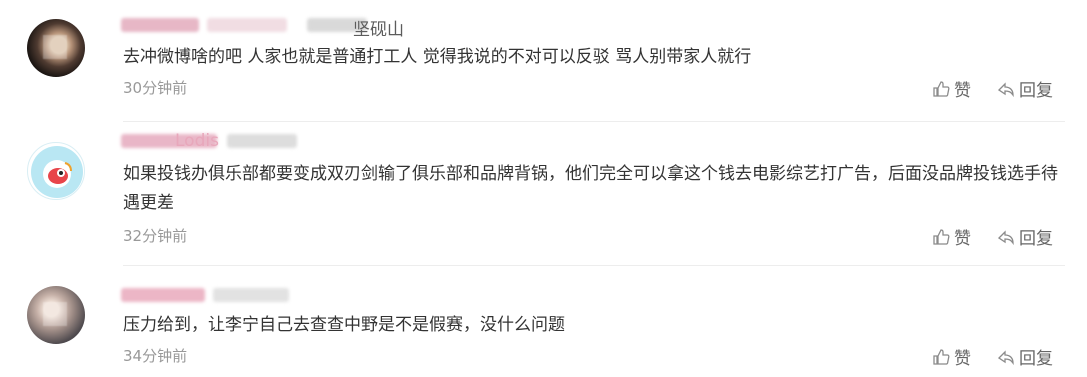 This screenshot has height=377, width=1087. What do you see at coordinates (241, 141) in the screenshot?
I see `username-row: Lodis` at bounding box center [241, 141].